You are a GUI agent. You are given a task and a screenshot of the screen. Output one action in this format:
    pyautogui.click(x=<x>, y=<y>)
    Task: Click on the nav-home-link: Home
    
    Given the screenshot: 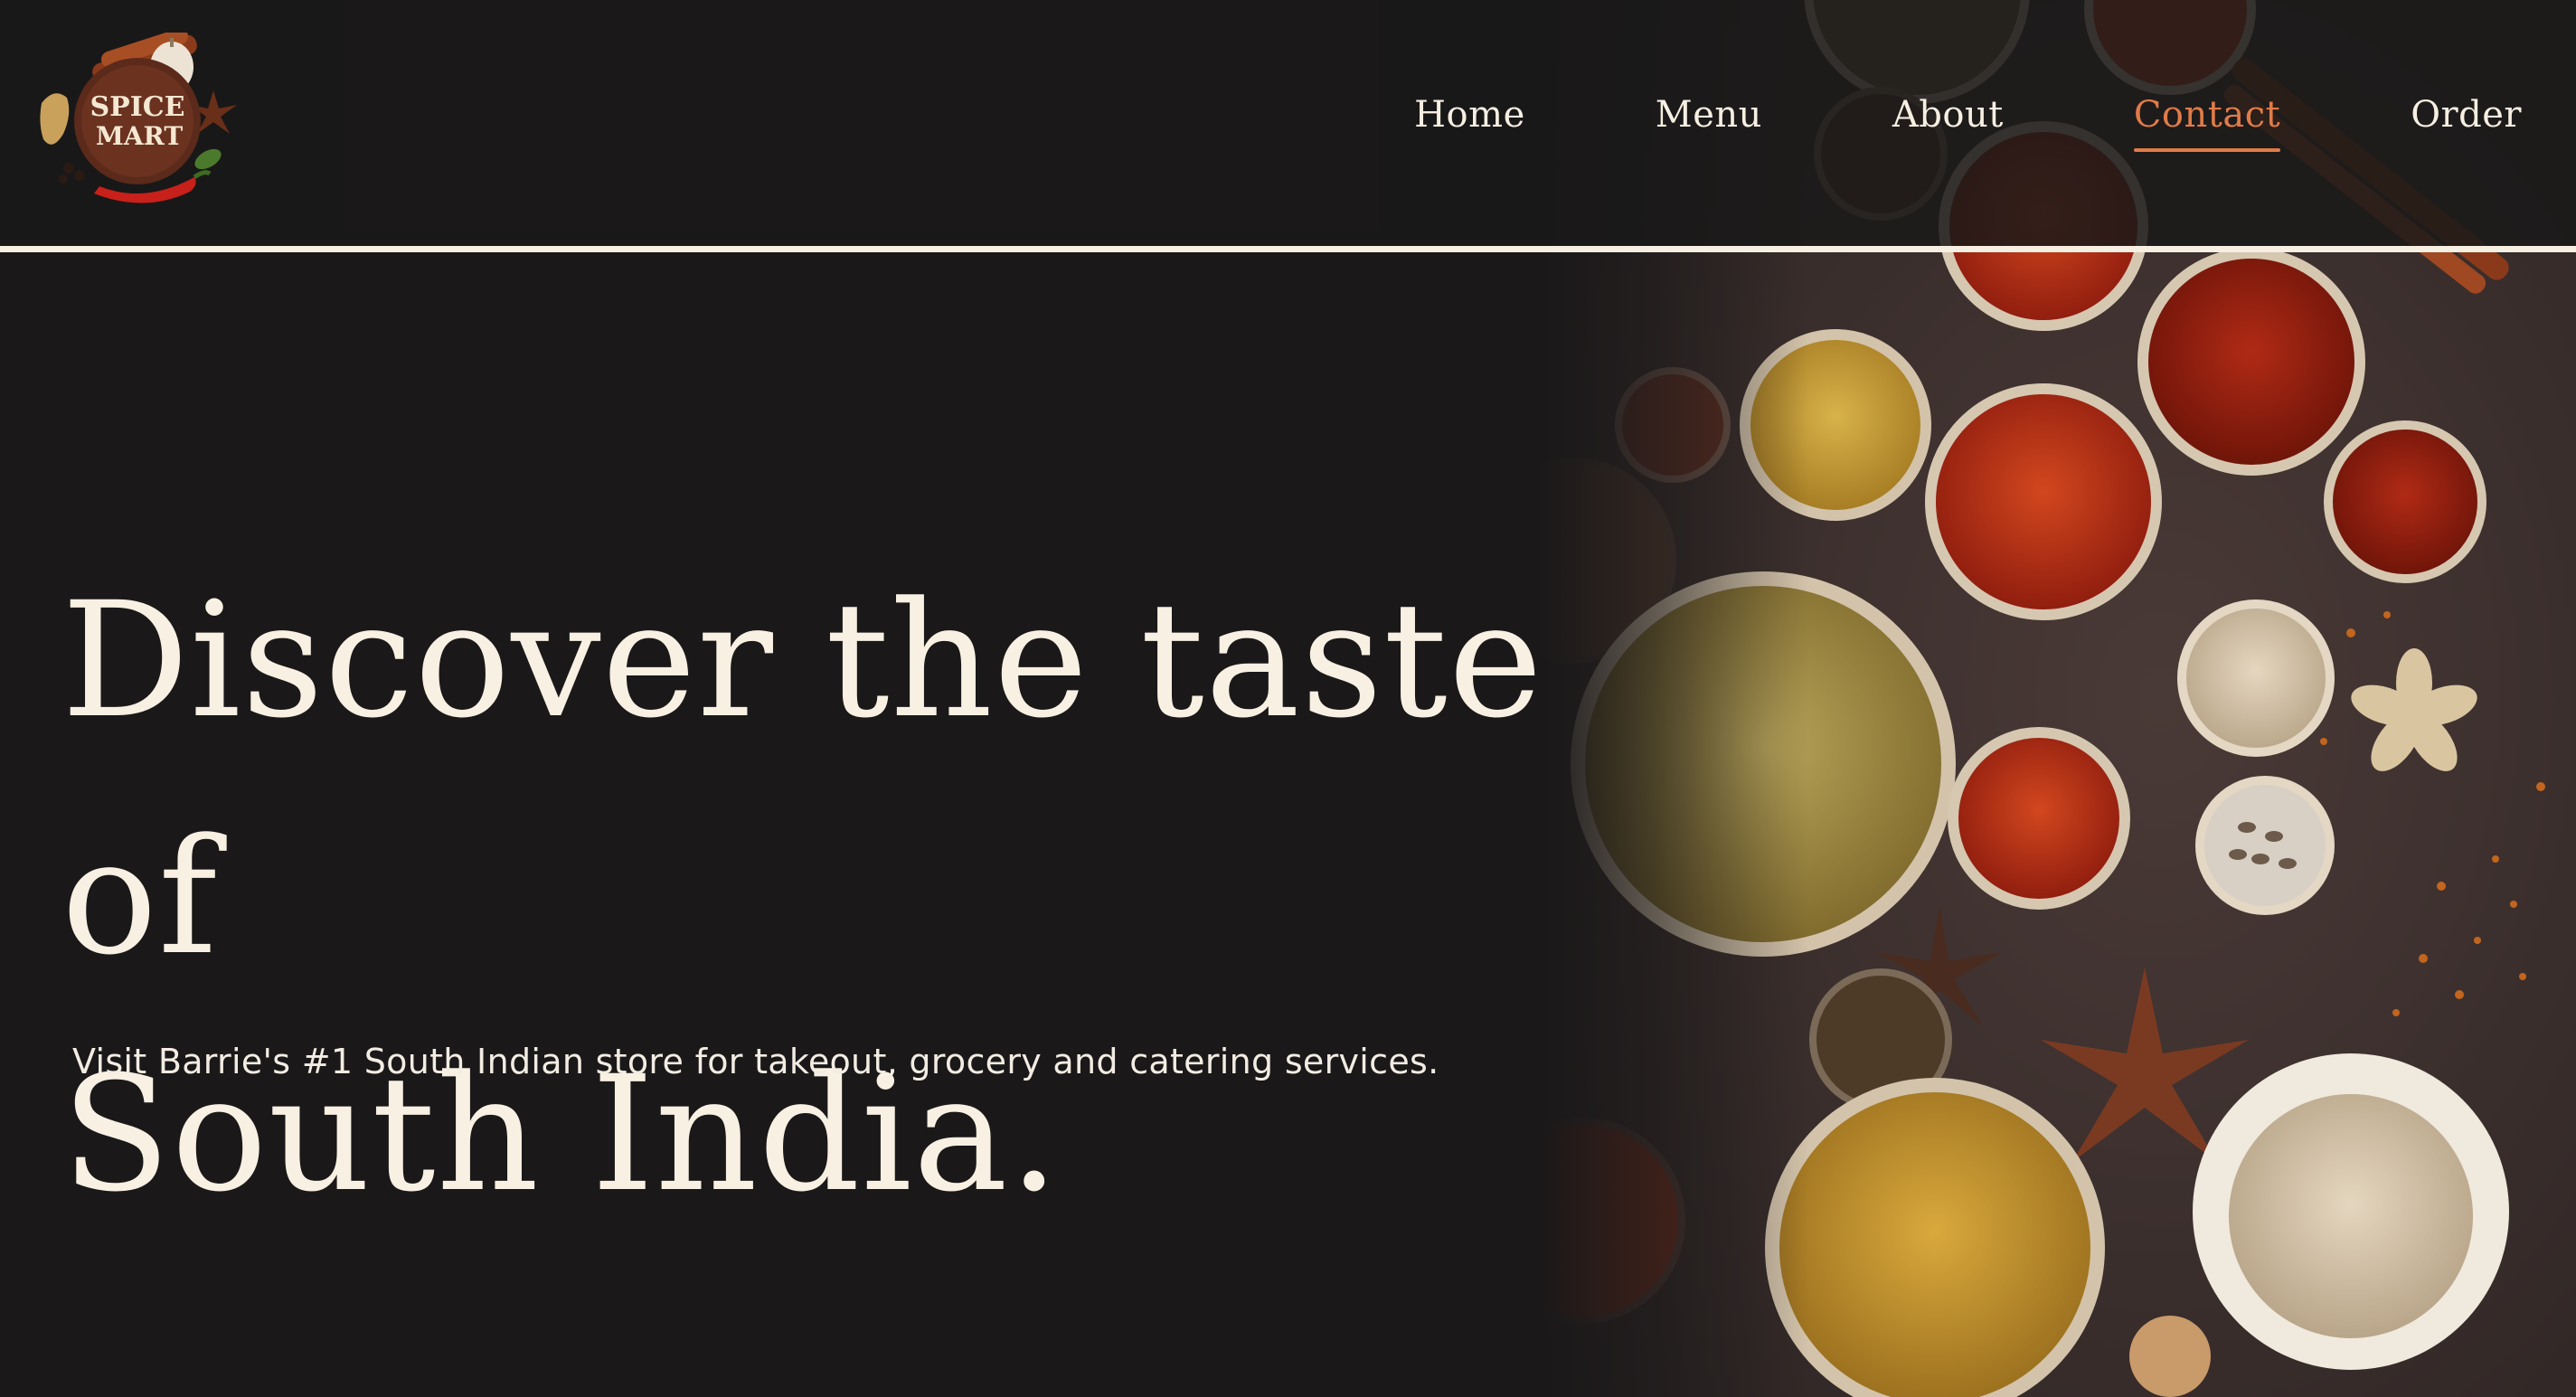 What is the action you would take?
    pyautogui.click(x=1469, y=123)
    